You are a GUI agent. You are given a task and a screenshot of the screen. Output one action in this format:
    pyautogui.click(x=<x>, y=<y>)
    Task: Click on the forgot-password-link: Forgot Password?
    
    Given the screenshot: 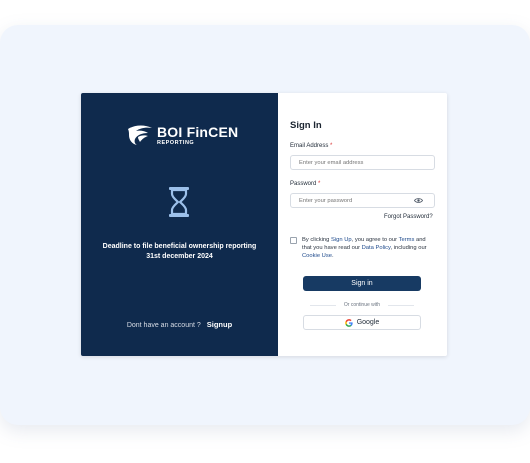 What is the action you would take?
    pyautogui.click(x=408, y=217)
    